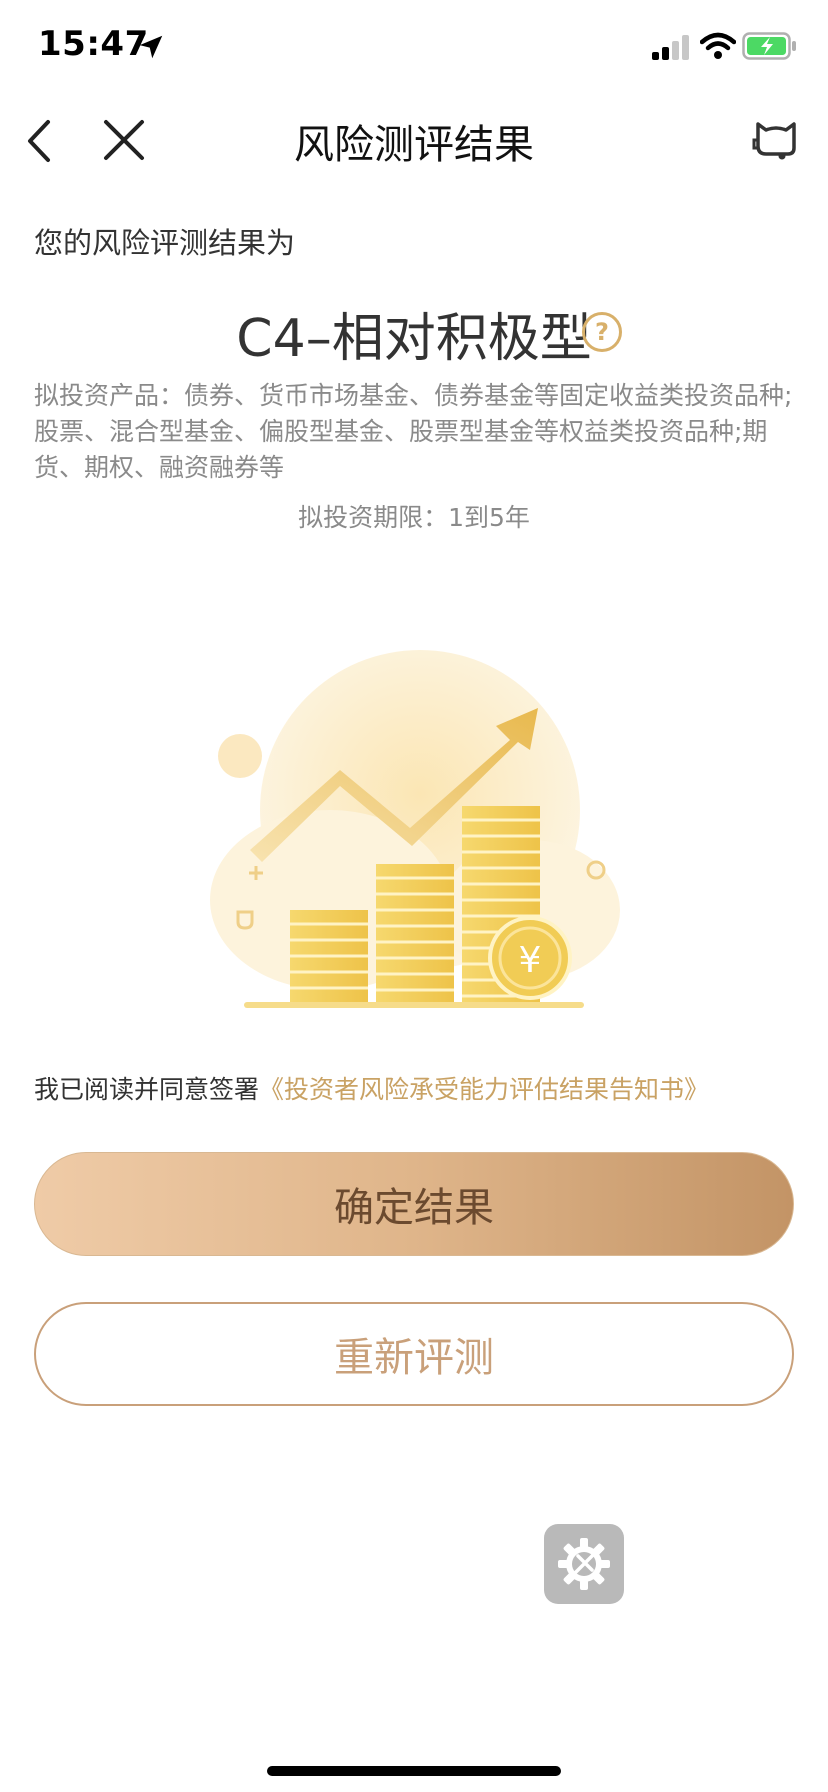  What do you see at coordinates (165, 243) in the screenshot?
I see `result-intro: 您的风险评测结果为` at bounding box center [165, 243].